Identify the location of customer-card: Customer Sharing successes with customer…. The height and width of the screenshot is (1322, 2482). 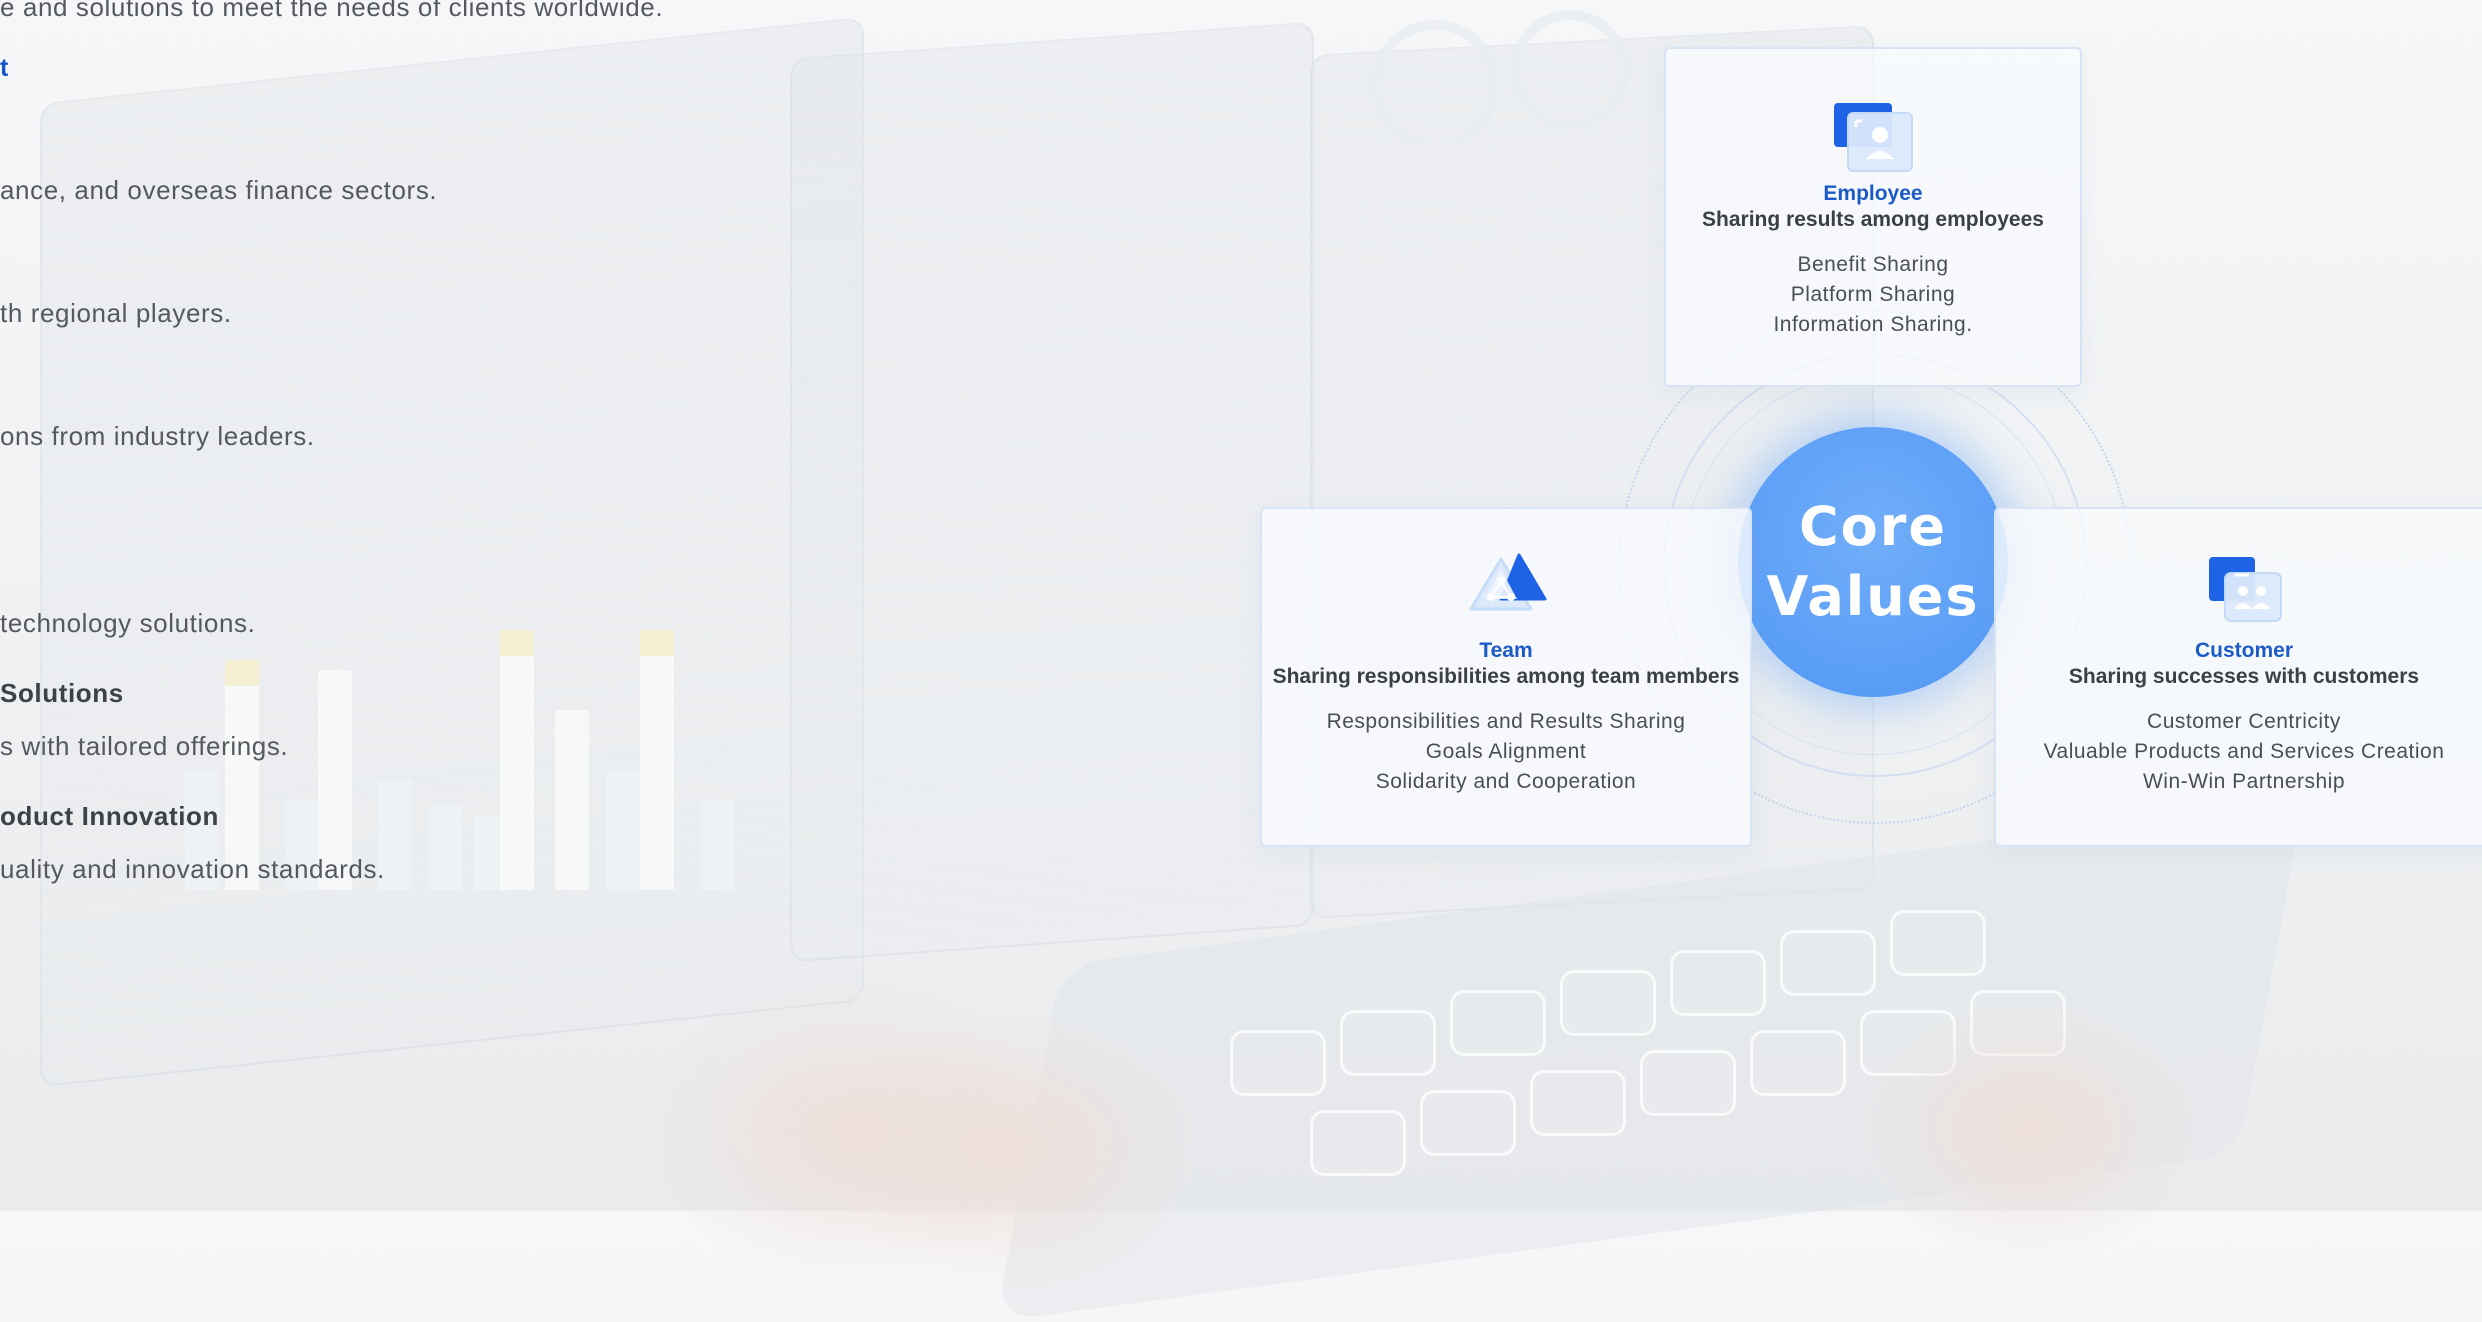
(2238, 677).